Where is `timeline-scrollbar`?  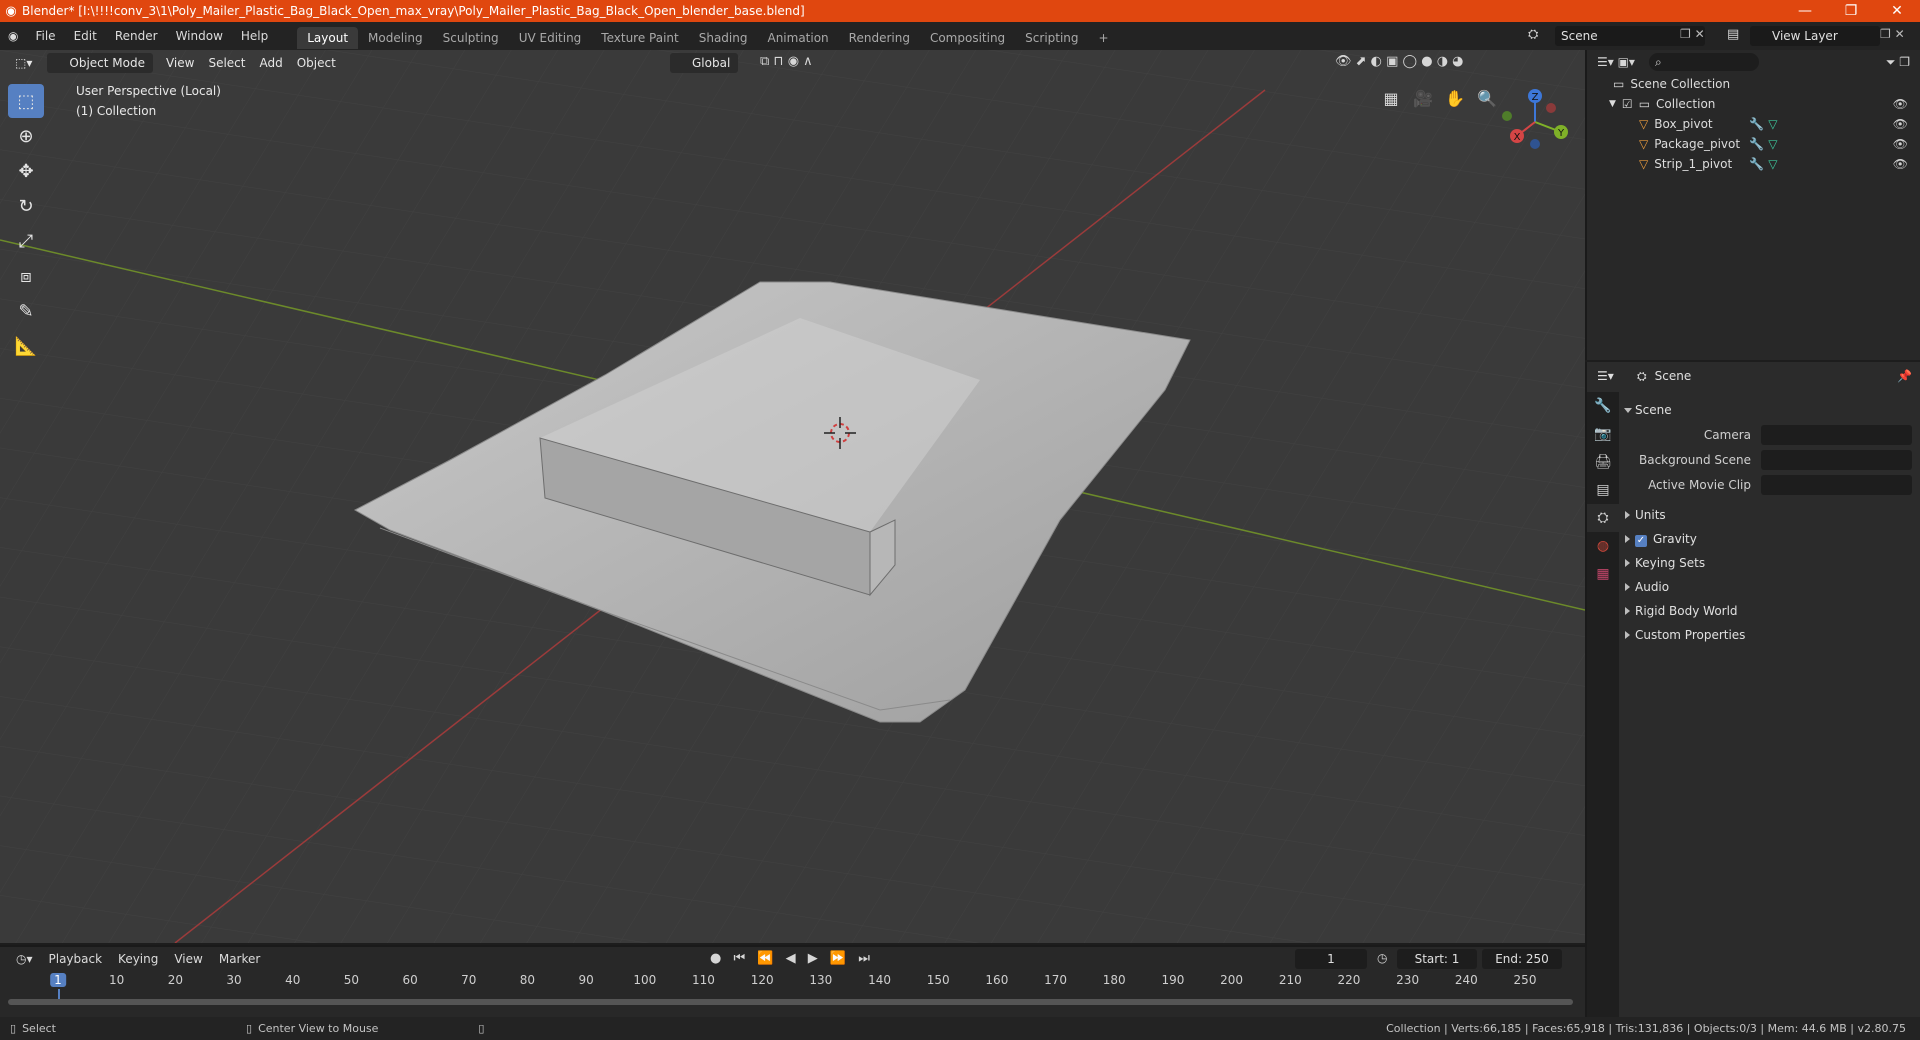 timeline-scrollbar is located at coordinates (790, 1002).